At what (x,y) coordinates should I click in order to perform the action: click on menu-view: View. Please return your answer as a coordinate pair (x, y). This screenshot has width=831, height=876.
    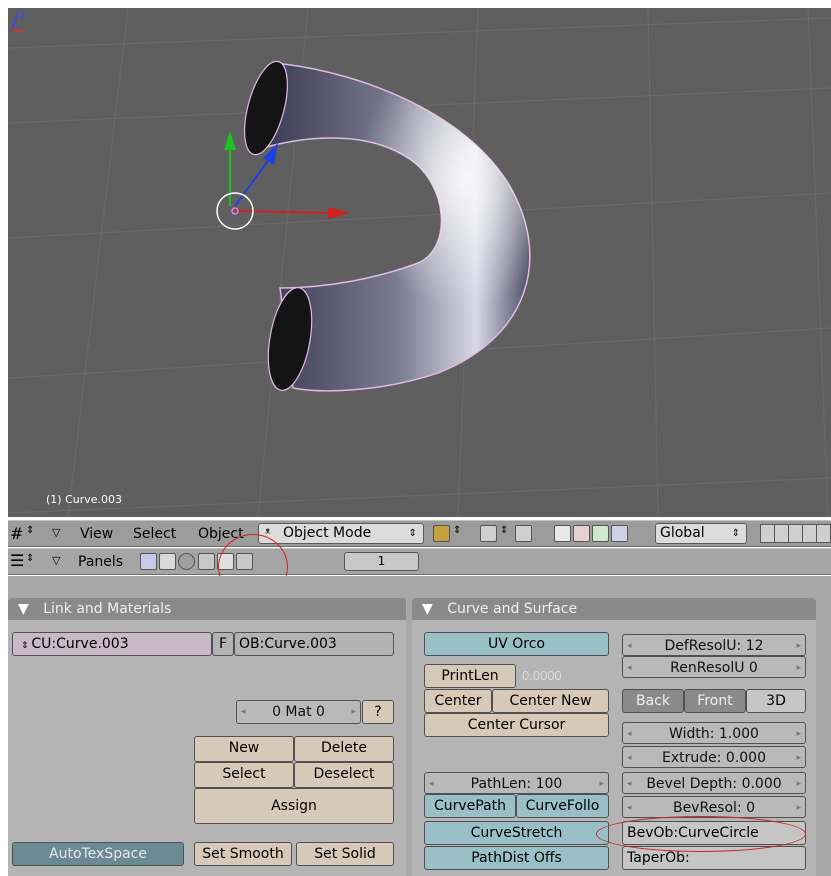
    Looking at the image, I should click on (96, 534).